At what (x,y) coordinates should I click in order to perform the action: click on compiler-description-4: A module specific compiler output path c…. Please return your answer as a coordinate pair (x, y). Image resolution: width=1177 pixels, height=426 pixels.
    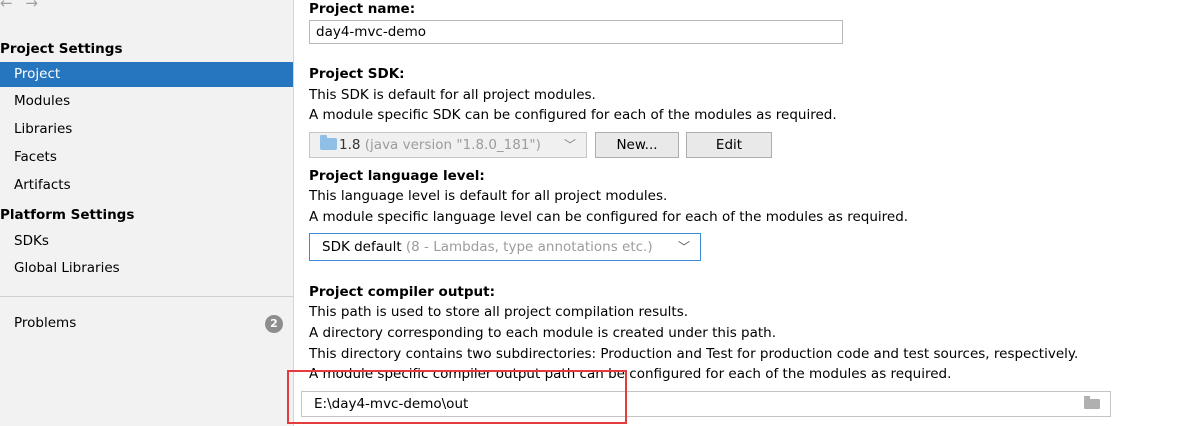
    Looking at the image, I should click on (630, 374).